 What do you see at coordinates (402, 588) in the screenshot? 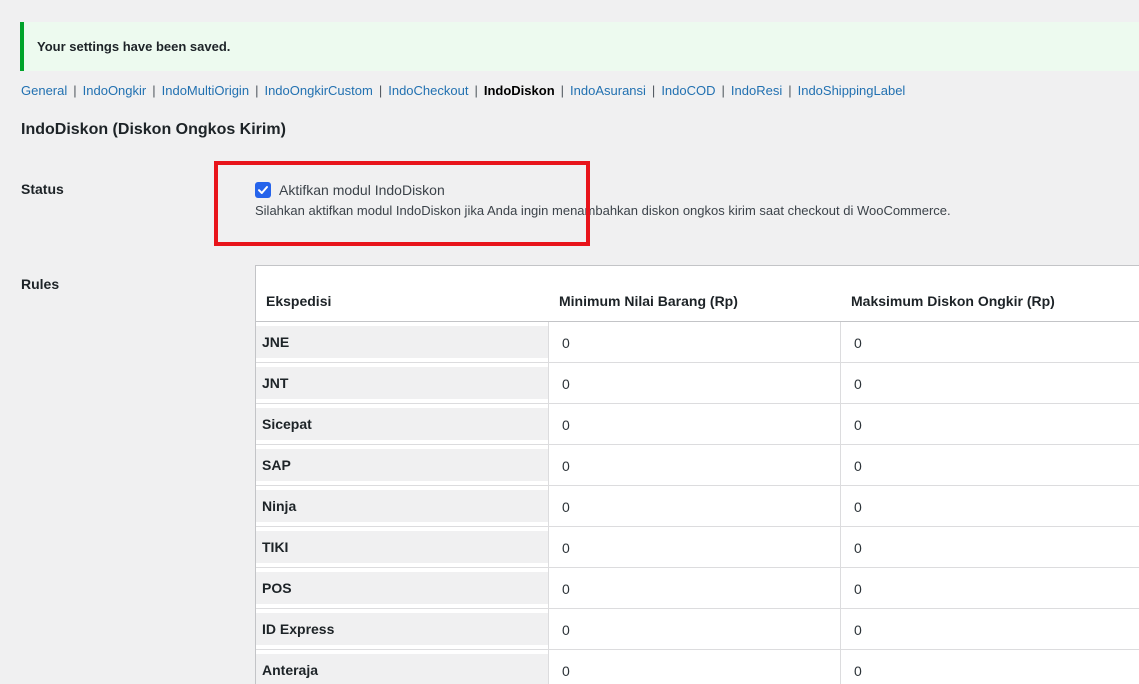
I see `courier-name-cell: POS` at bounding box center [402, 588].